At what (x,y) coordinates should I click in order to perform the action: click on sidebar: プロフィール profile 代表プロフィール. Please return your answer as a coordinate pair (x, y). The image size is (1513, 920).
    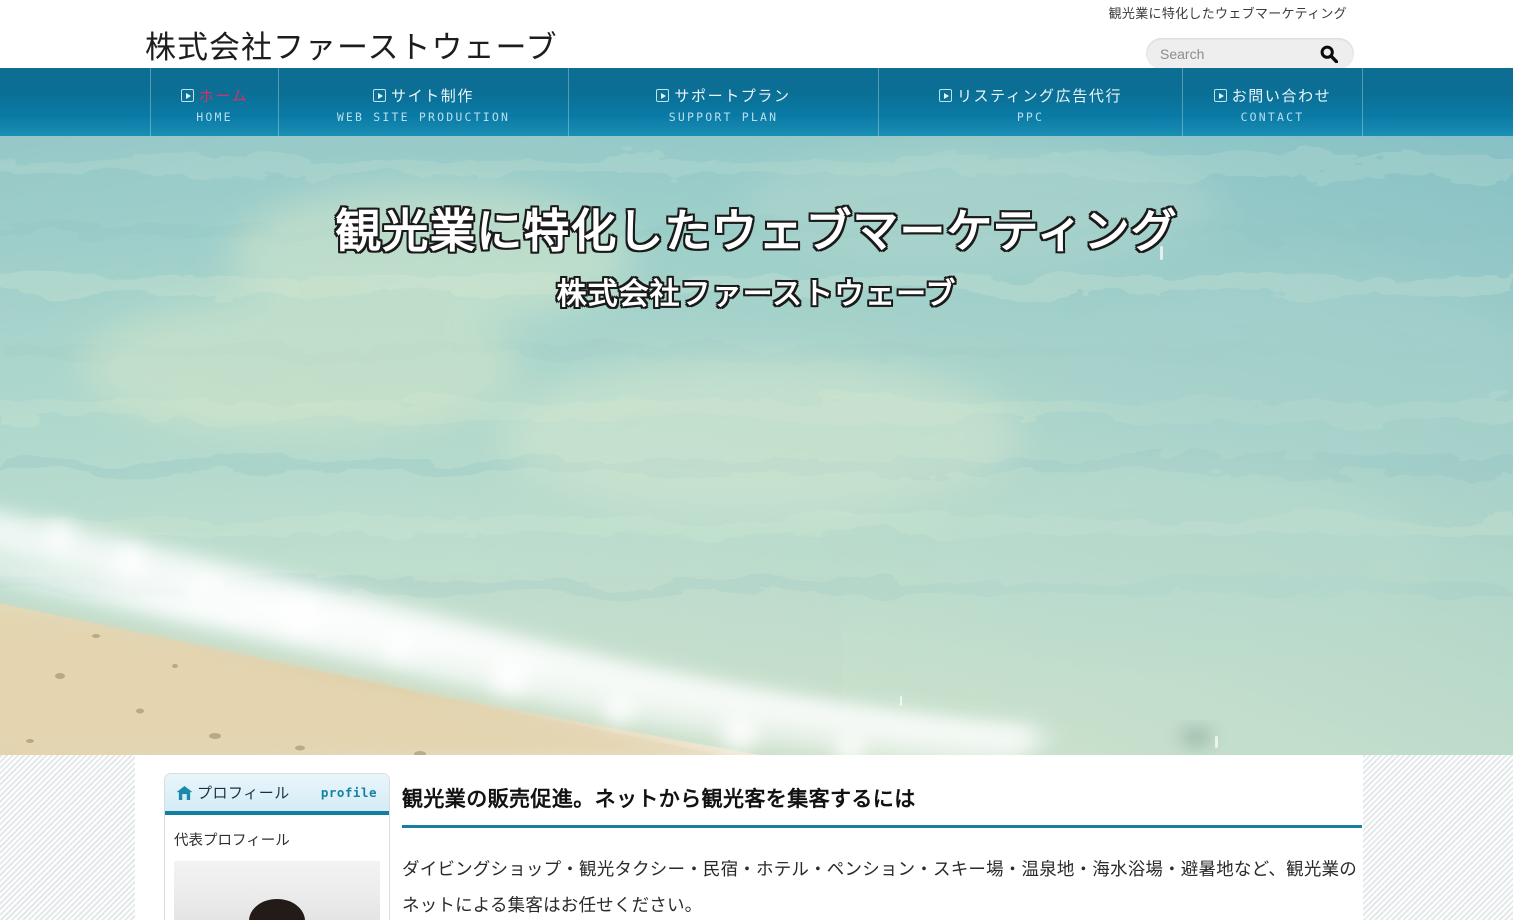
    Looking at the image, I should click on (277, 846).